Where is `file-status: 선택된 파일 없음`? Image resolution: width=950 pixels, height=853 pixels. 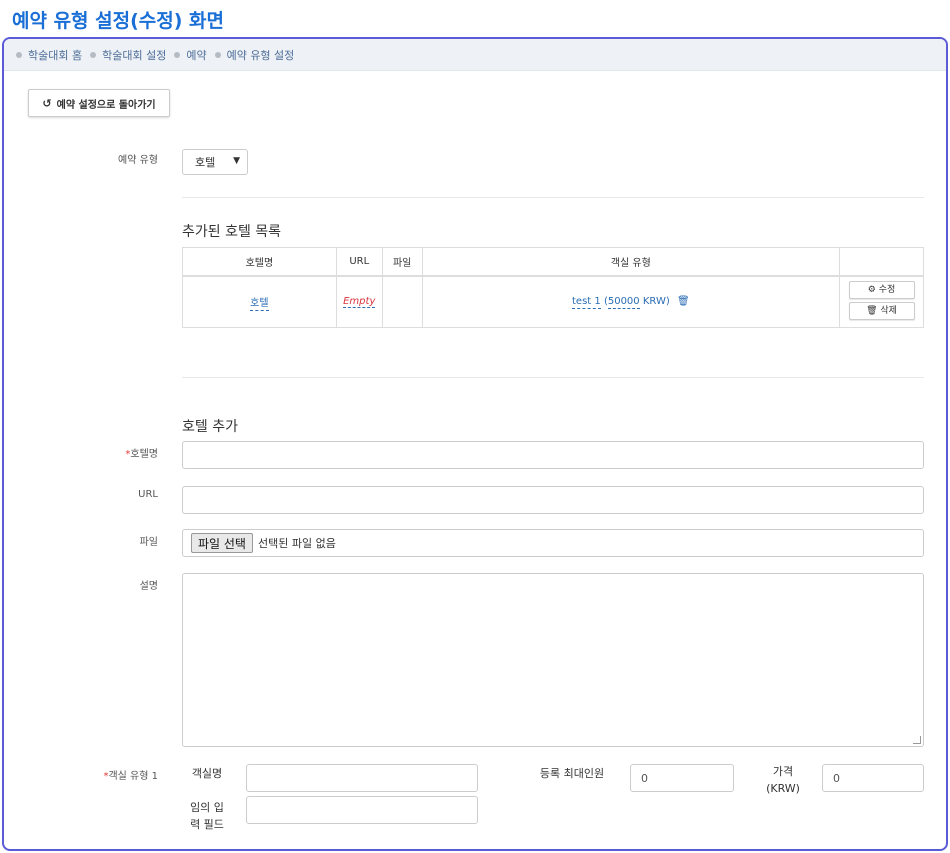
file-status: 선택된 파일 없음 is located at coordinates (296, 543).